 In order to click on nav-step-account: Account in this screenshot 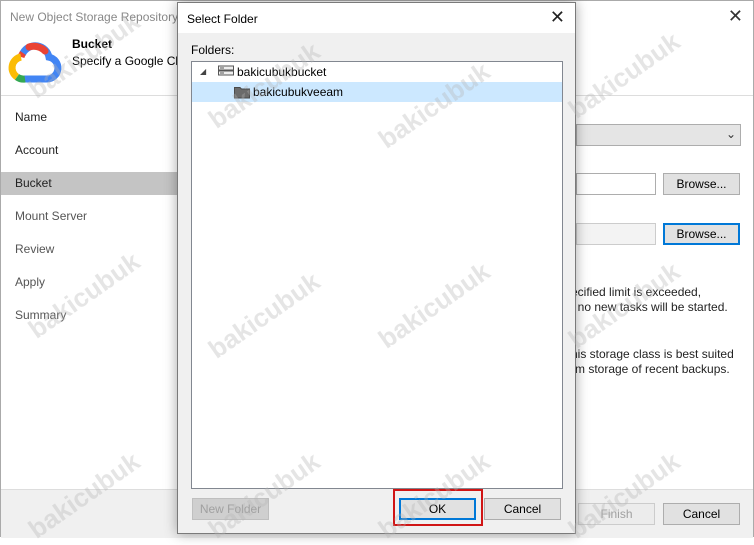, I will do `click(90, 150)`.